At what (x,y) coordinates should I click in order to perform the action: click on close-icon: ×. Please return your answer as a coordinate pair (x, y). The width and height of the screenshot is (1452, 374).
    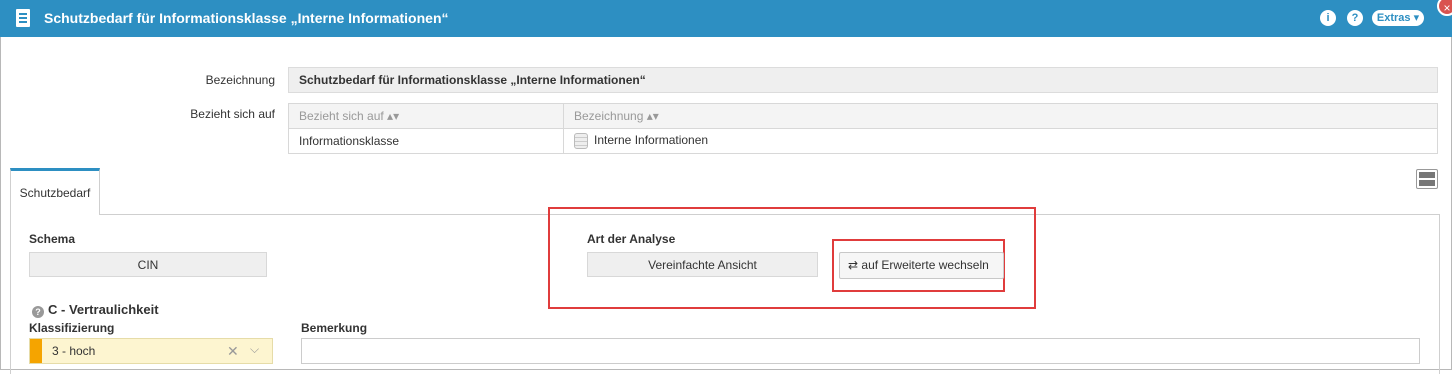
    Looking at the image, I should click on (1444, 8).